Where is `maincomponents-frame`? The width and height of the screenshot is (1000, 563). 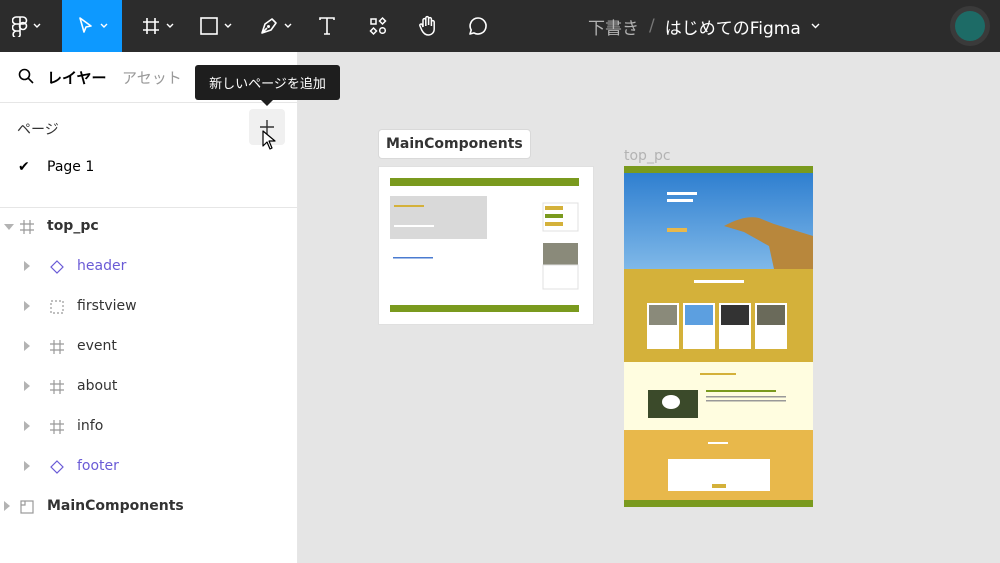 maincomponents-frame is located at coordinates (486, 245).